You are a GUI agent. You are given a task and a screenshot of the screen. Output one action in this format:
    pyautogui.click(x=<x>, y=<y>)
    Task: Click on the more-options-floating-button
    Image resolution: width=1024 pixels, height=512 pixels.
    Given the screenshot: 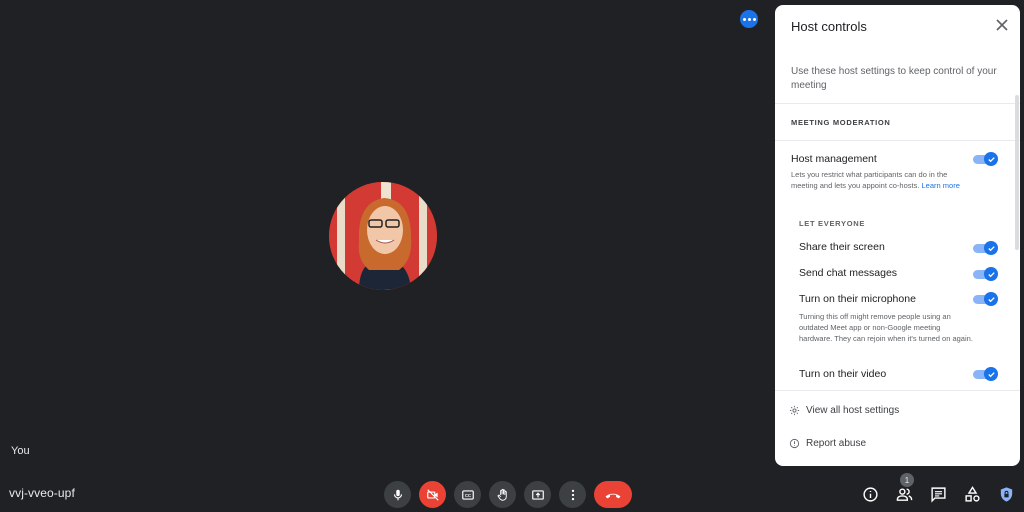 What is the action you would take?
    pyautogui.click(x=749, y=19)
    